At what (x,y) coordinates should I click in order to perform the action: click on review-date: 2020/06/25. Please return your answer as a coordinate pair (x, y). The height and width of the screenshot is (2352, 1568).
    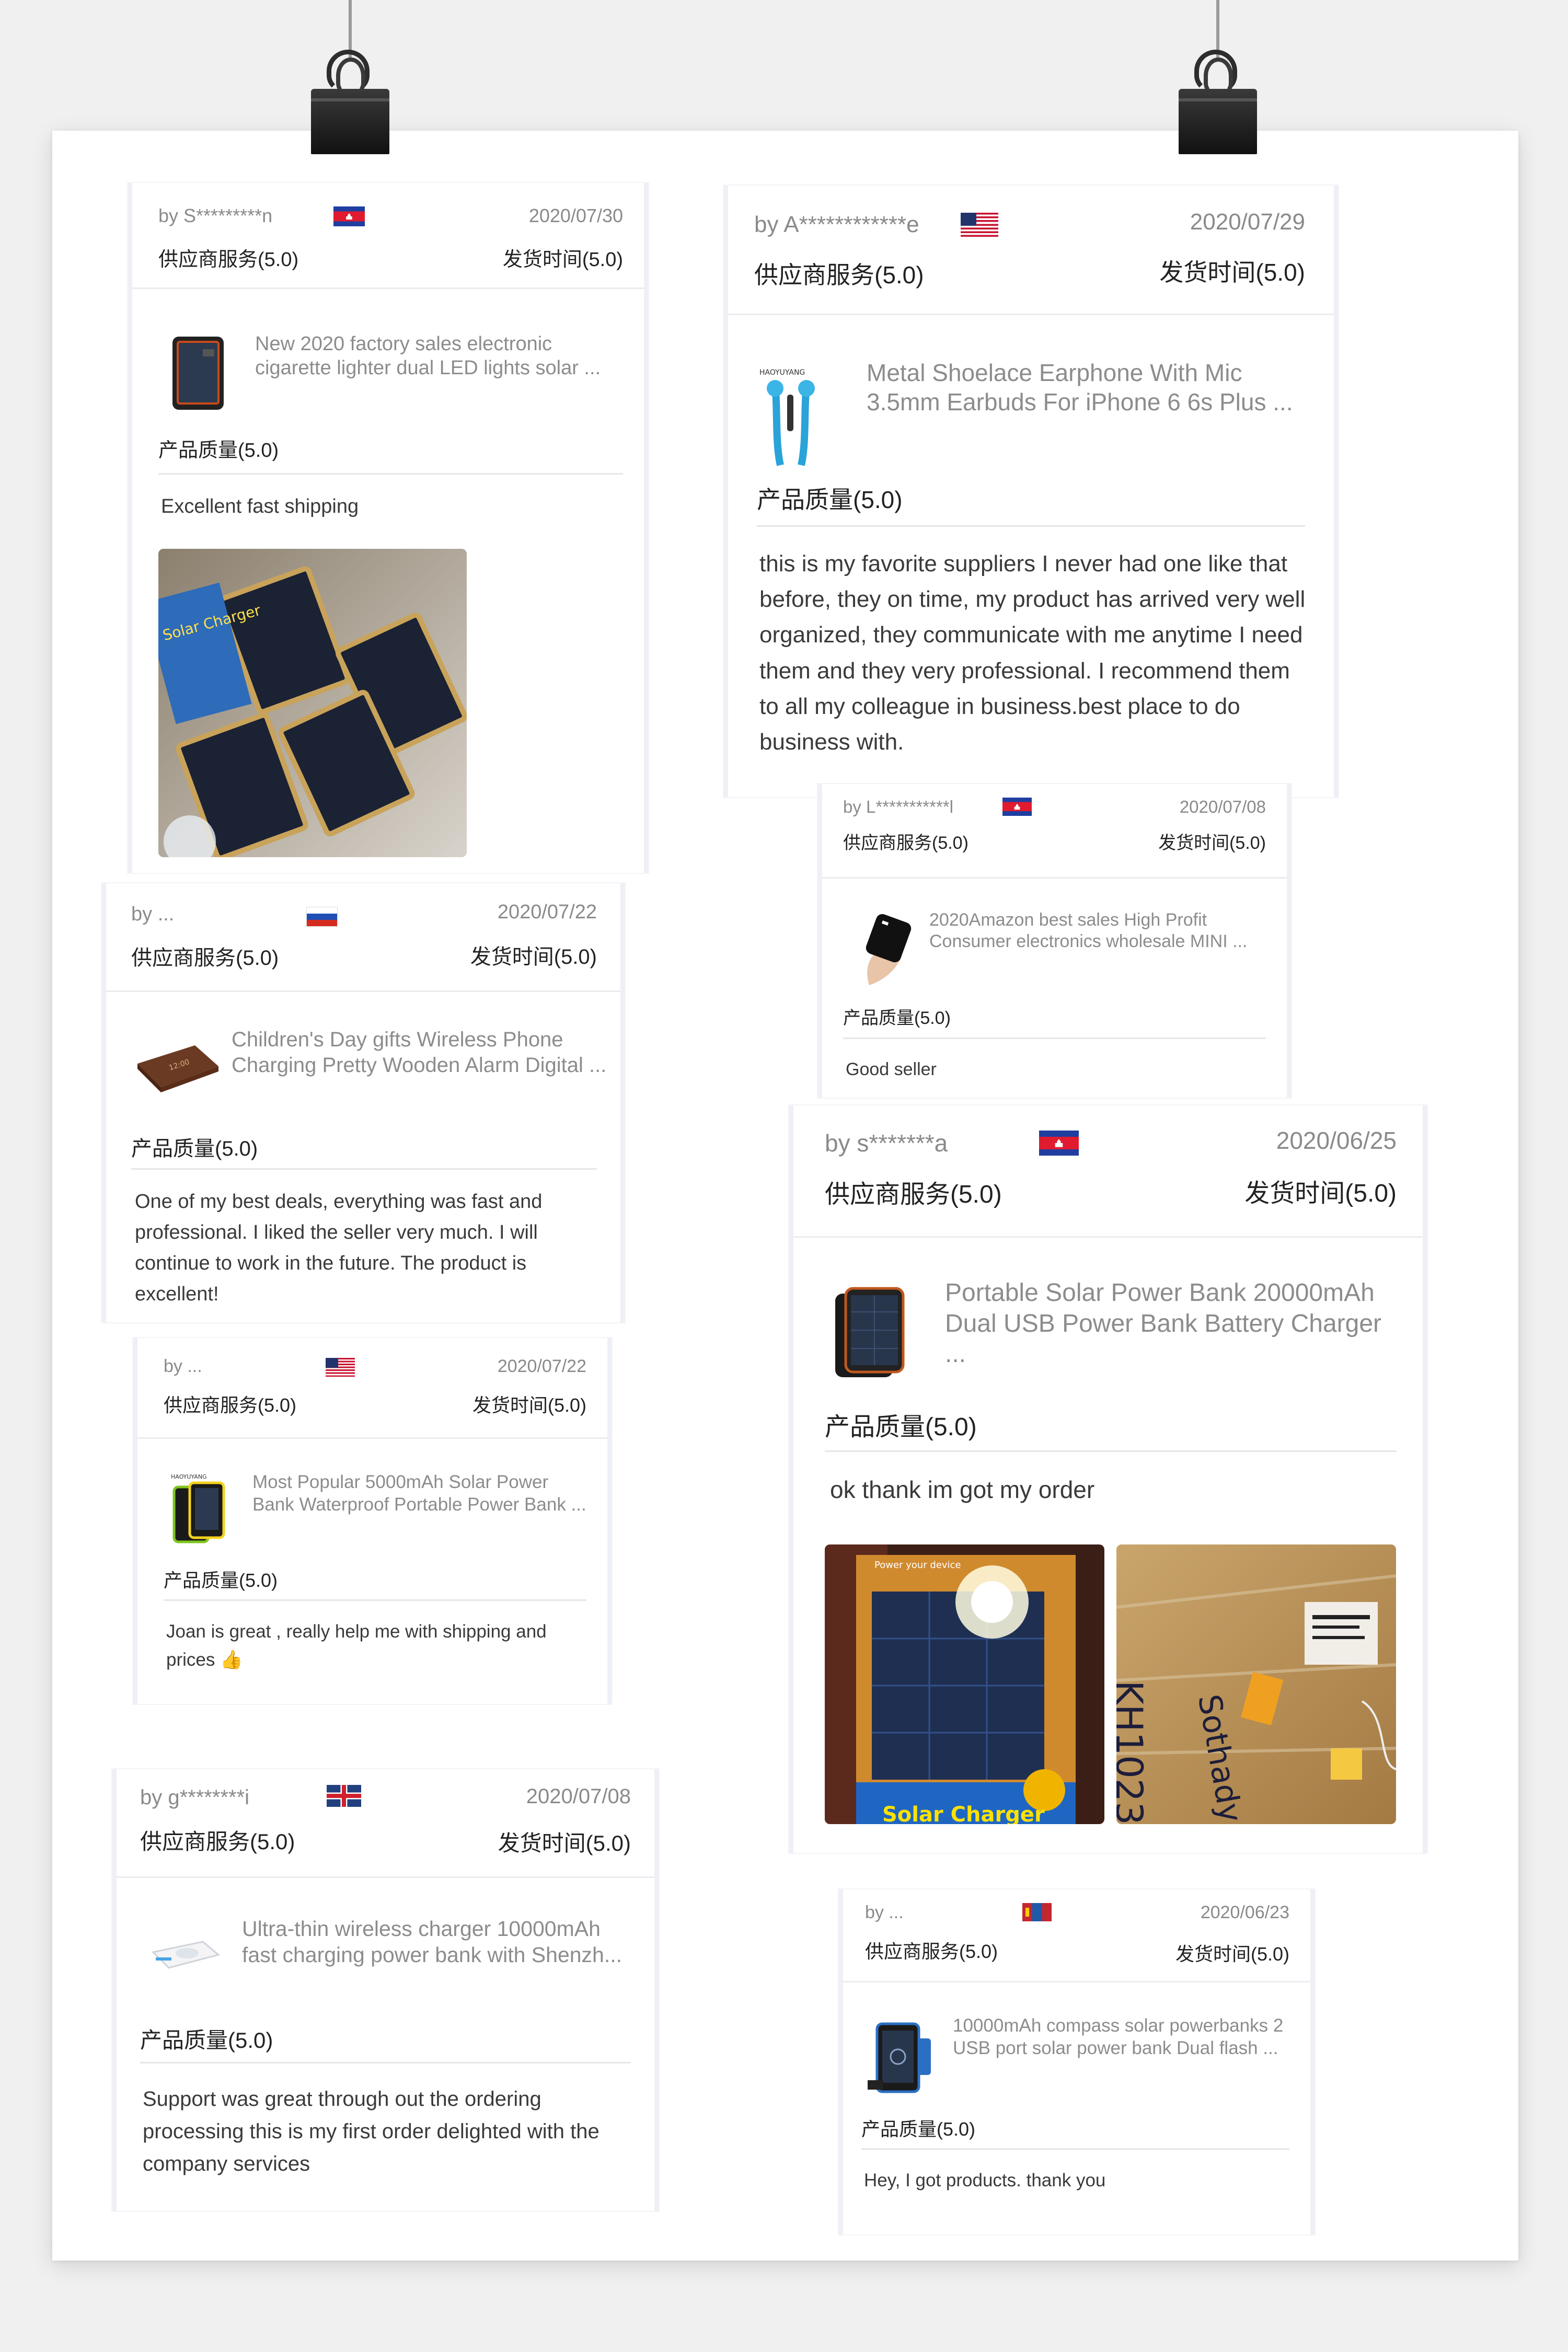
    Looking at the image, I should click on (1336, 1140).